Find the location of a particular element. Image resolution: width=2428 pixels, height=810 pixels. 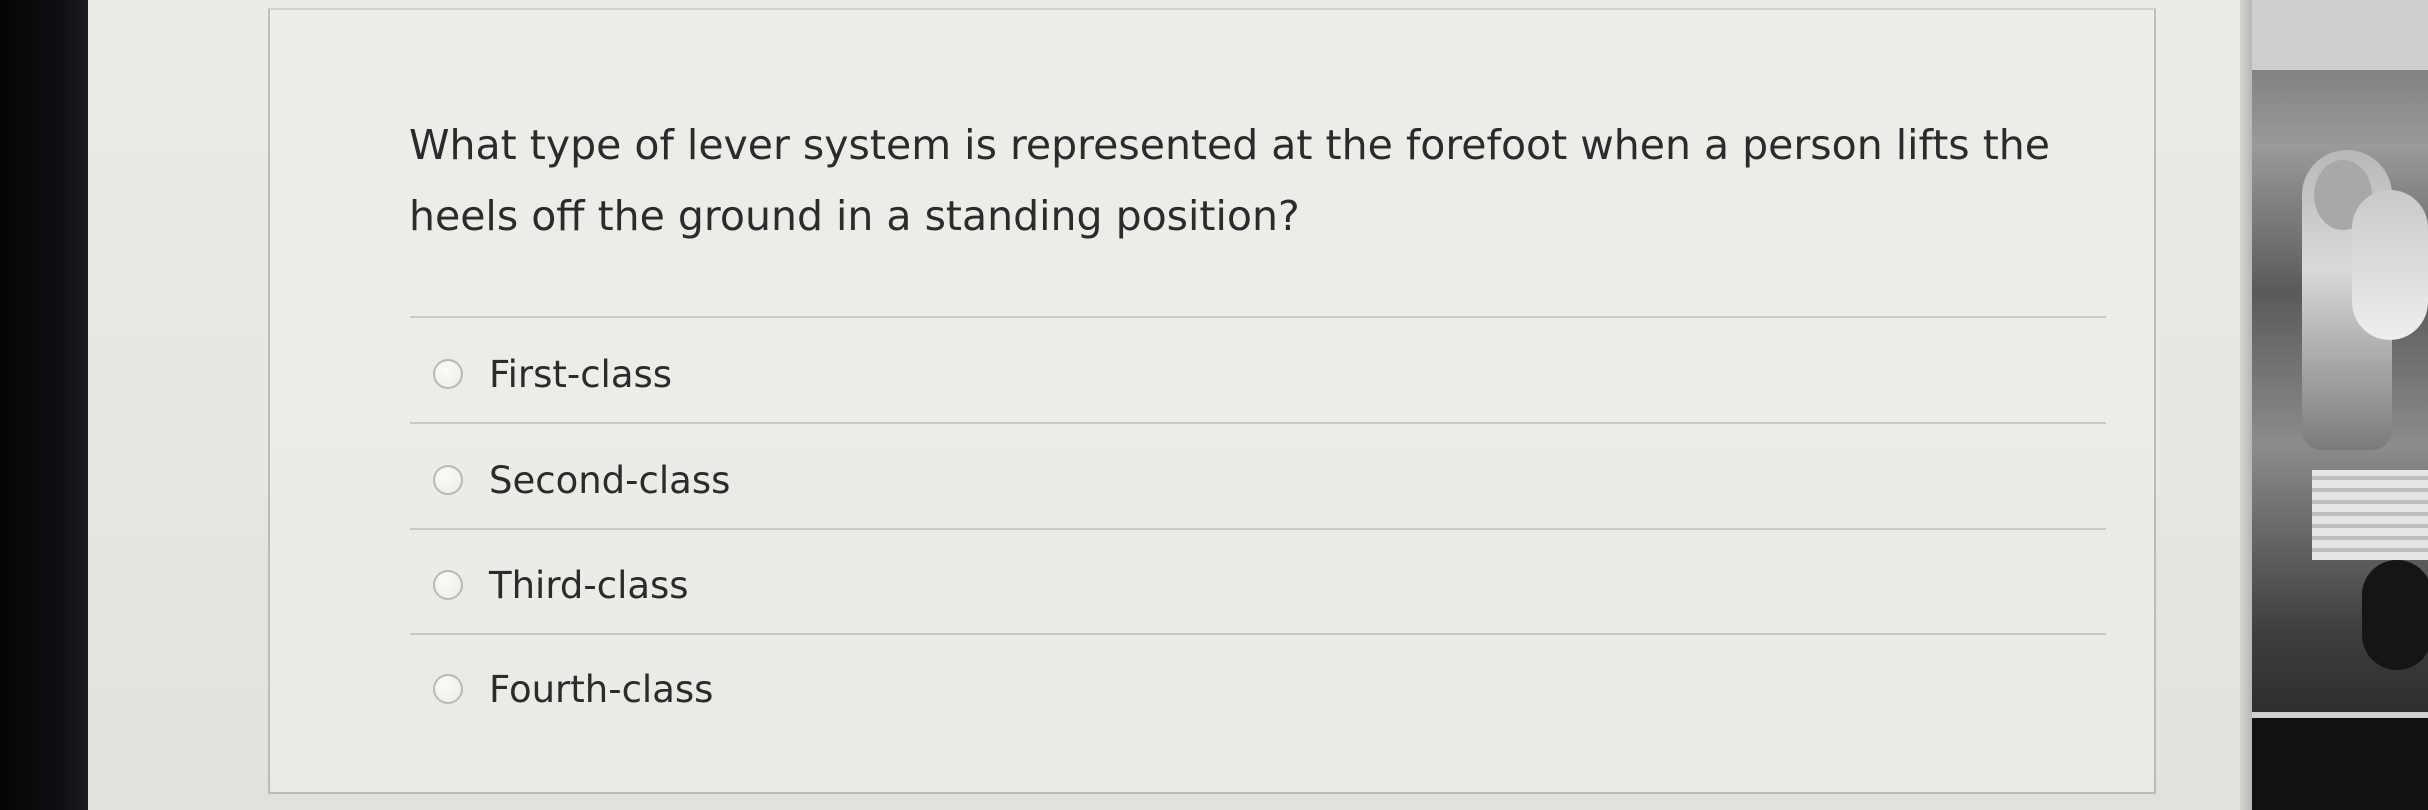

photo-child is located at coordinates (2390, 265).